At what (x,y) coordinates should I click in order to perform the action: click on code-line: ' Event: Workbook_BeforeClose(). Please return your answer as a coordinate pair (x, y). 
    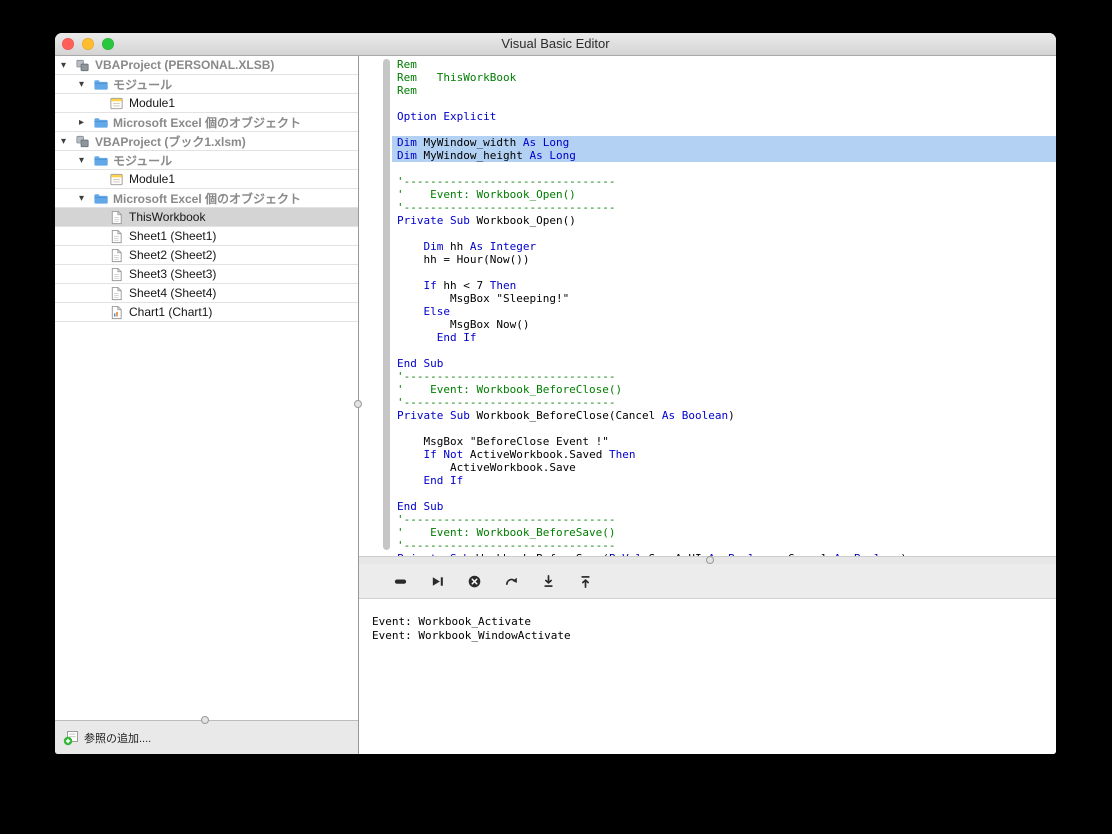
    Looking at the image, I should click on (724, 389).